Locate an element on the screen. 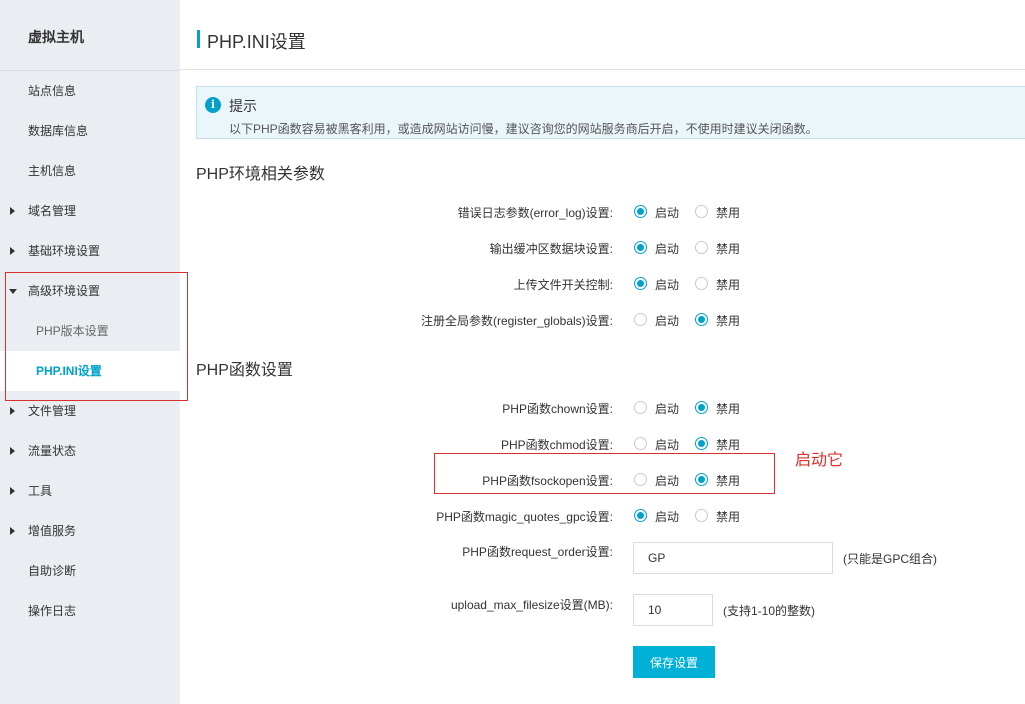  radio-error-log-disable is located at coordinates (701, 211).